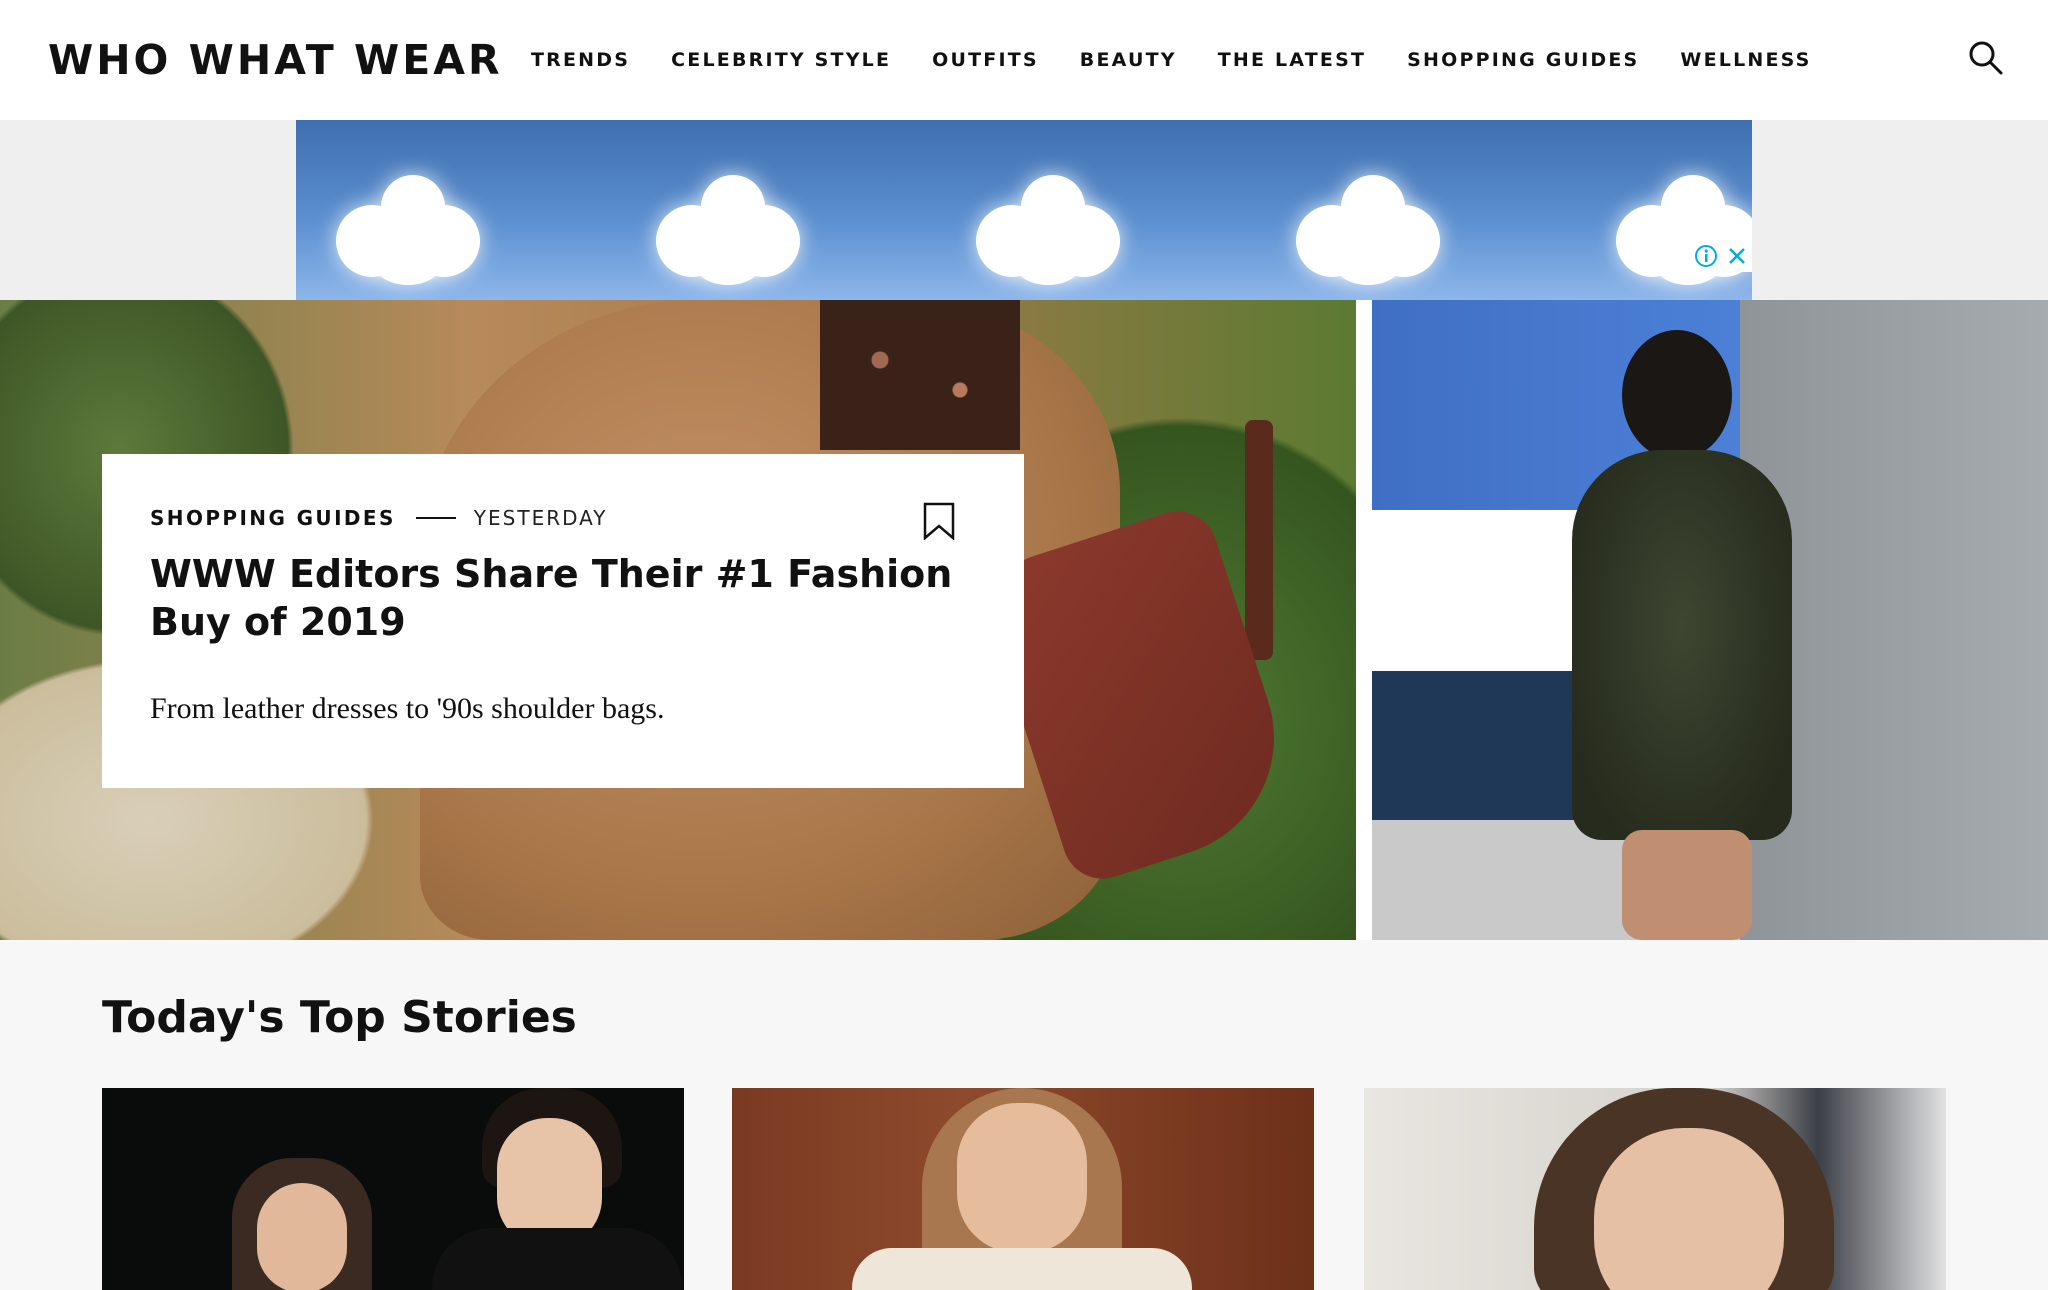  Describe the element at coordinates (985, 60) in the screenshot. I see `nav-item-outfits: OUTFITS` at that location.